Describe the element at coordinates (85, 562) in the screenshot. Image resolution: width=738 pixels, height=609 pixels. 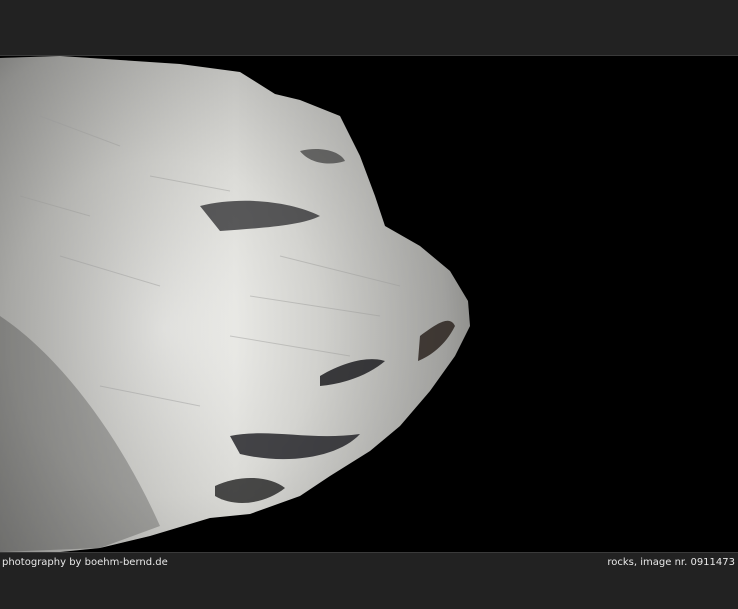
I see `photographer-credit: photography by boehm-bernd.de` at that location.